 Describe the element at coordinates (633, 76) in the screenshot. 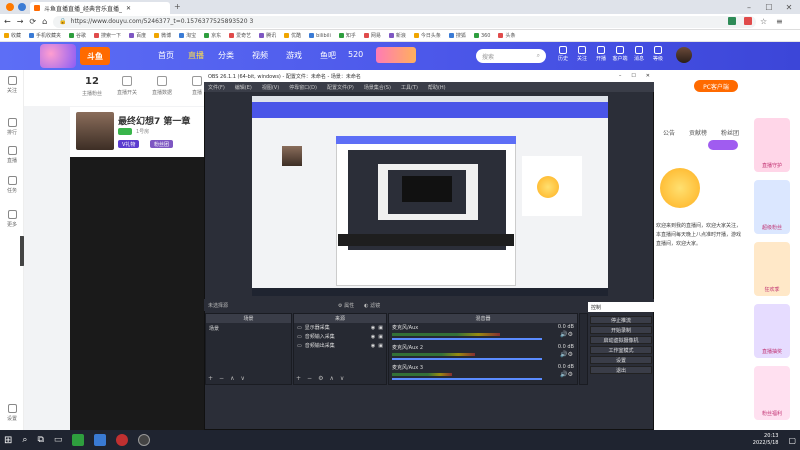

I see `obs-maximize-icon: ☐` at that location.